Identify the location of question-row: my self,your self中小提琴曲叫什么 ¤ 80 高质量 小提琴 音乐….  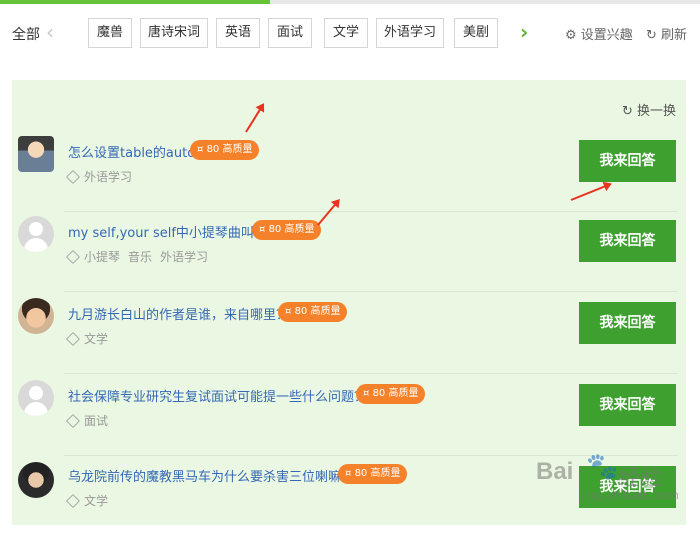
(349, 252).